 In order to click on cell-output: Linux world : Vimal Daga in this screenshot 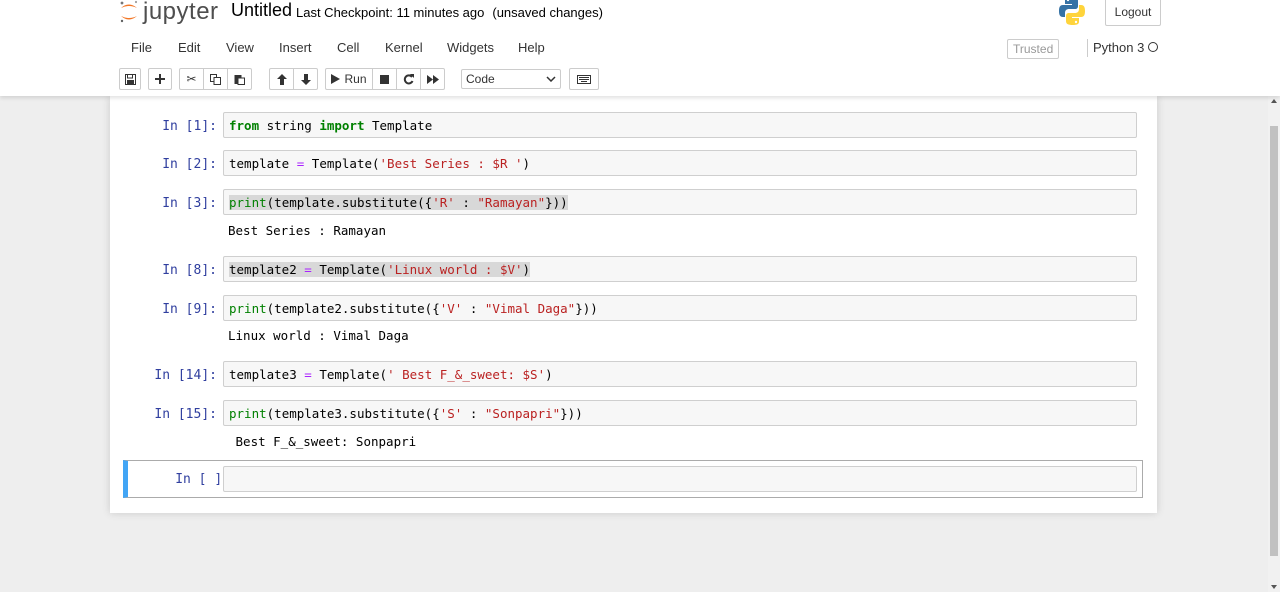, I will do `click(318, 335)`.